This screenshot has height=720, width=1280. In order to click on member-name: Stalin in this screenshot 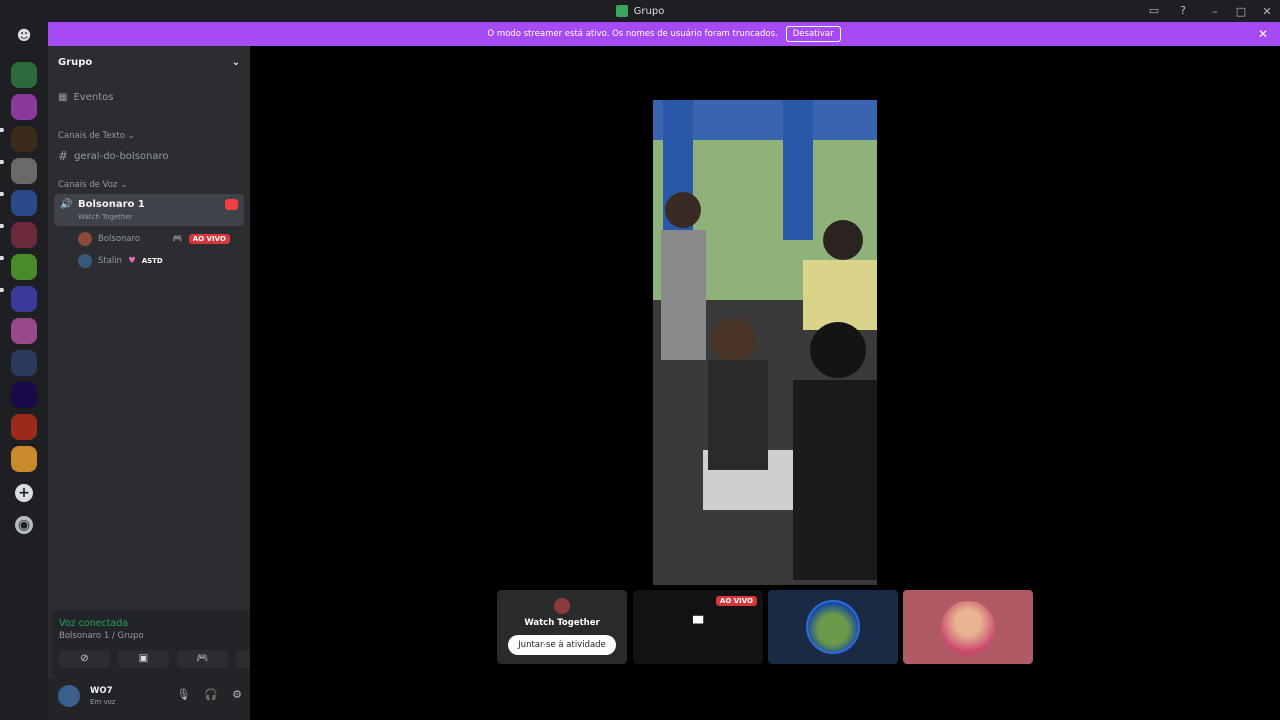, I will do `click(110, 261)`.